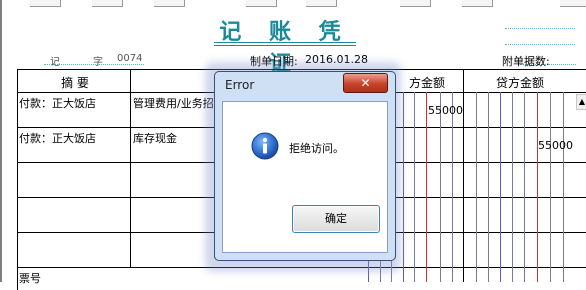 Image resolution: width=586 pixels, height=290 pixels. What do you see at coordinates (305, 177) in the screenshot?
I see `dialog-body: 拒绝访问。 确定` at bounding box center [305, 177].